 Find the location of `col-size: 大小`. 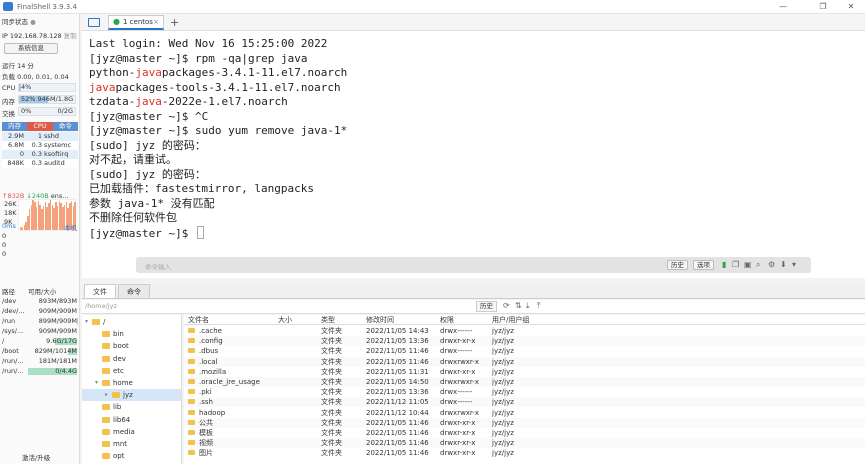

col-size: 大小 is located at coordinates (285, 320).